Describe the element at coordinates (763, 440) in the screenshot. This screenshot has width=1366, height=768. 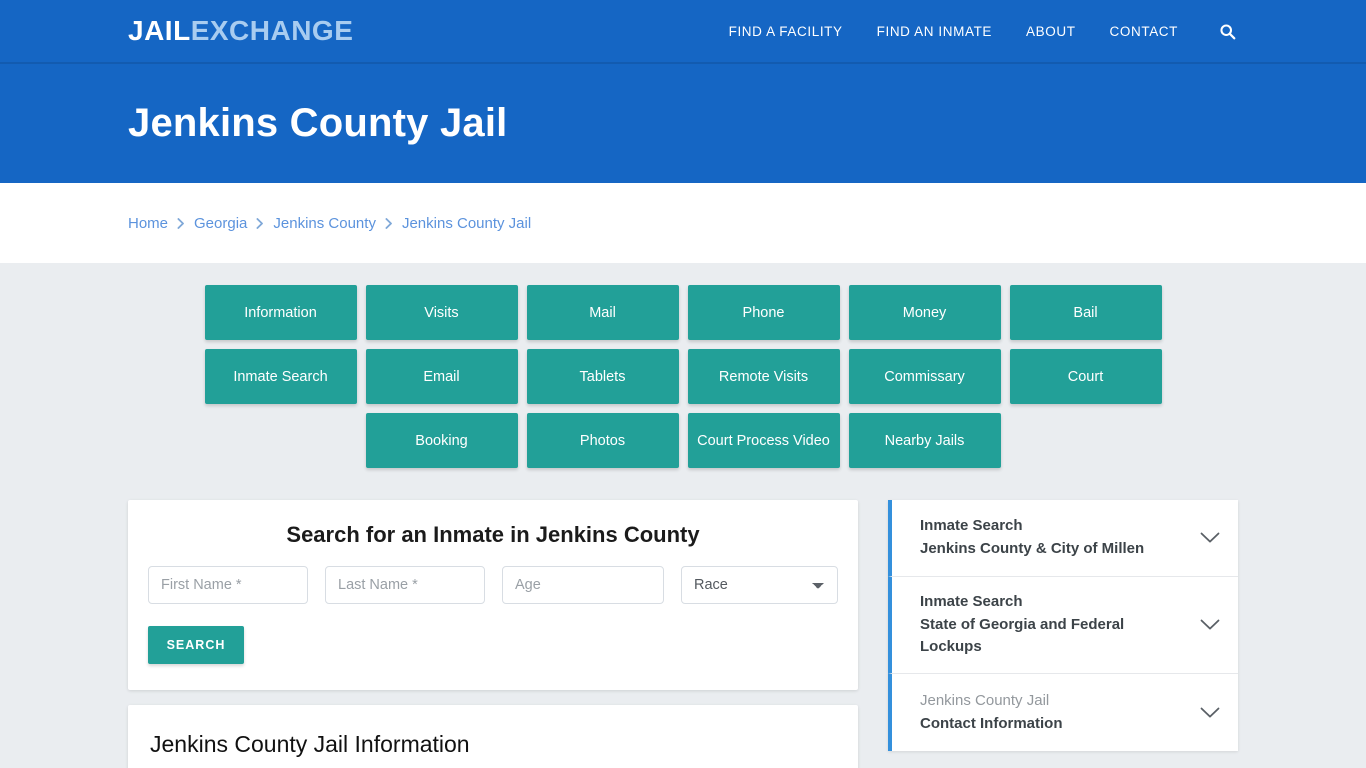
I see `tile-court-process-video: Court Process Video` at that location.